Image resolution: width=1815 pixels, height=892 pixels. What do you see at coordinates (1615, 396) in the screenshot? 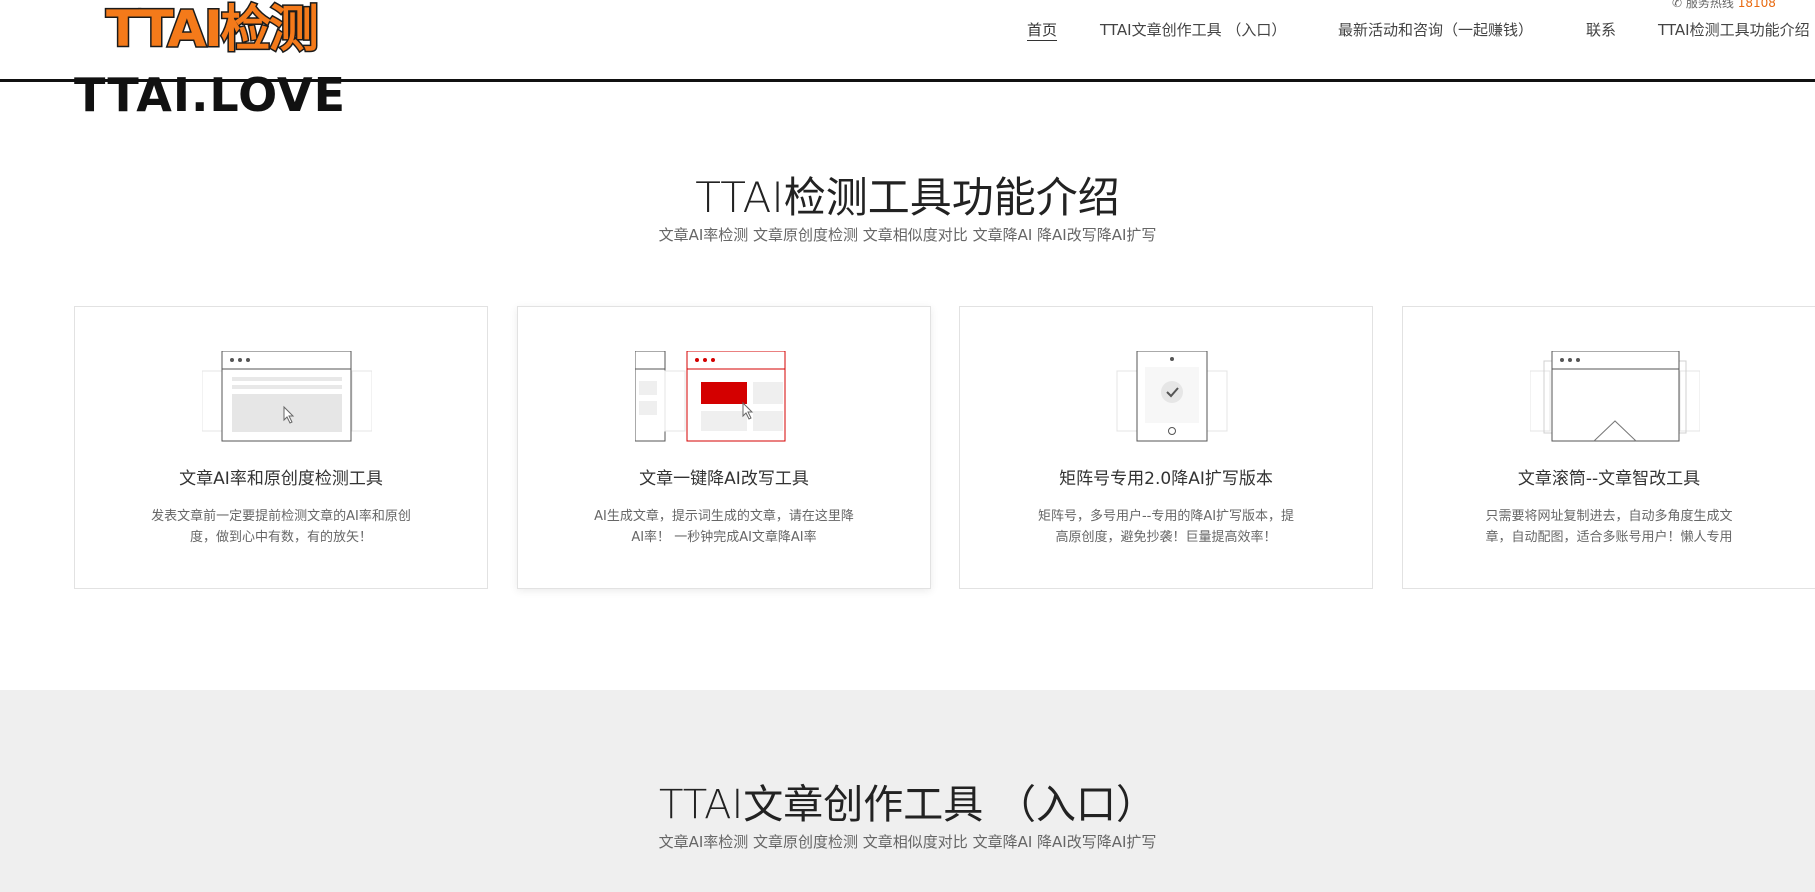
I see `browser-mountain-icon` at bounding box center [1615, 396].